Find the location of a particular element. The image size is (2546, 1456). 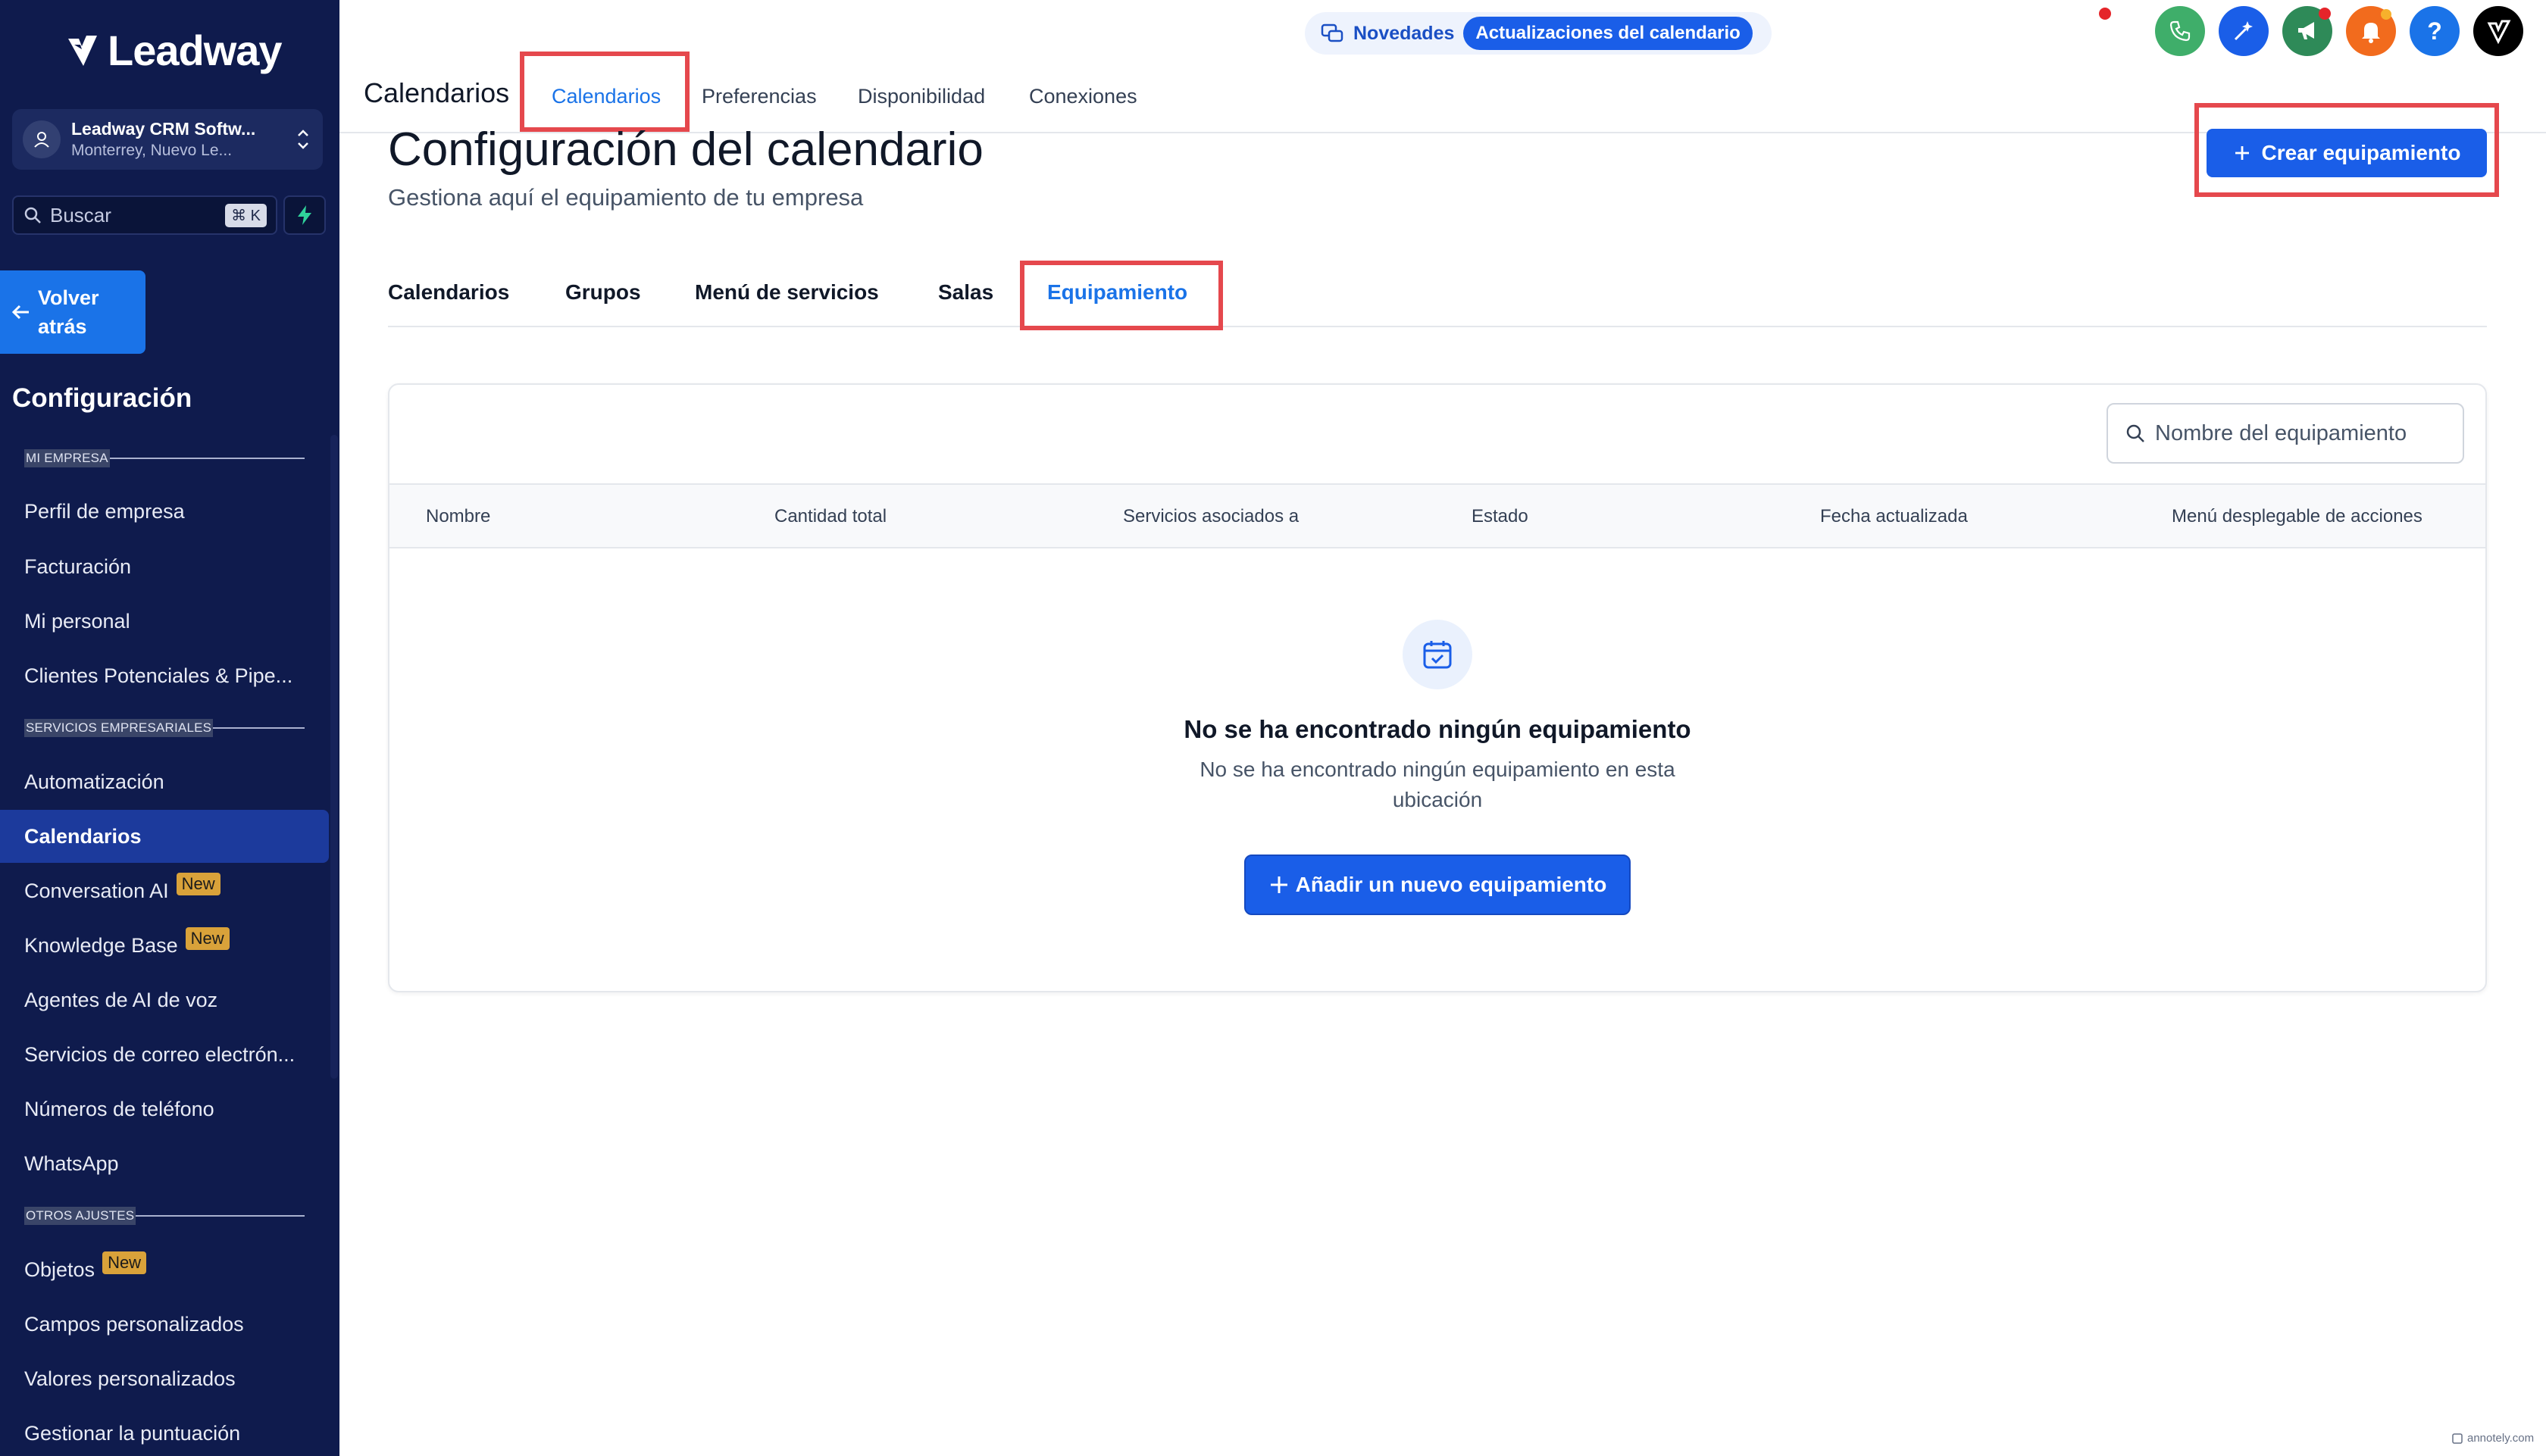

megaphone-icon is located at coordinates (2306, 30).